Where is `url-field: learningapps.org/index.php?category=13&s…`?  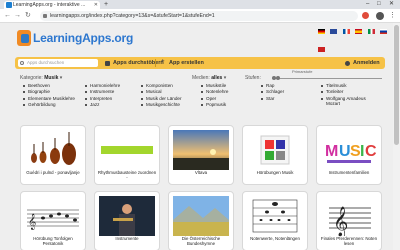 url-field: learningapps.org/index.php?category=13&s… is located at coordinates (199, 16).